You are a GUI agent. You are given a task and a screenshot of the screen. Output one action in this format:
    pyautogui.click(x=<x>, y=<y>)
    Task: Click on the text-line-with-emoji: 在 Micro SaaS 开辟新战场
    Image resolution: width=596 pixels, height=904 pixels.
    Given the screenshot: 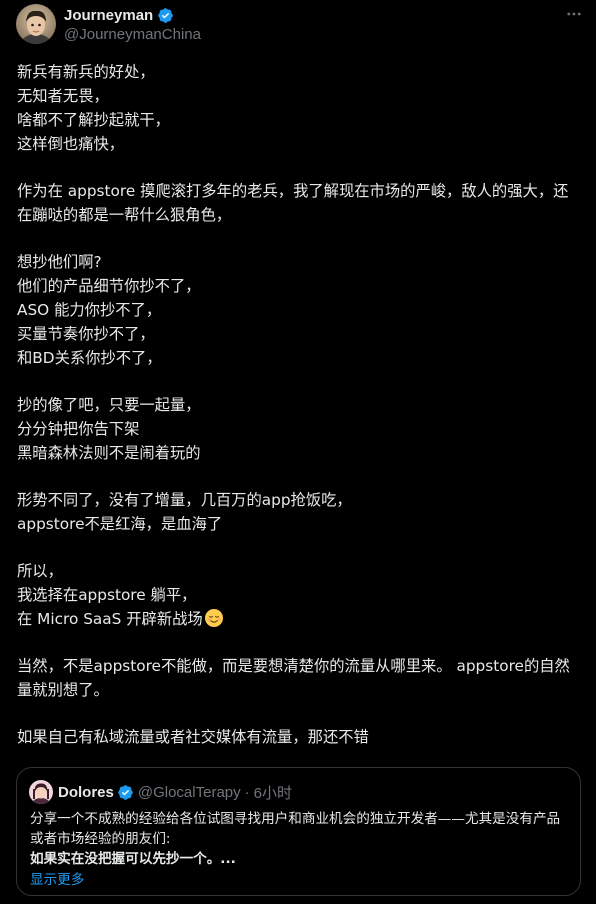 What is the action you would take?
    pyautogui.click(x=298, y=619)
    